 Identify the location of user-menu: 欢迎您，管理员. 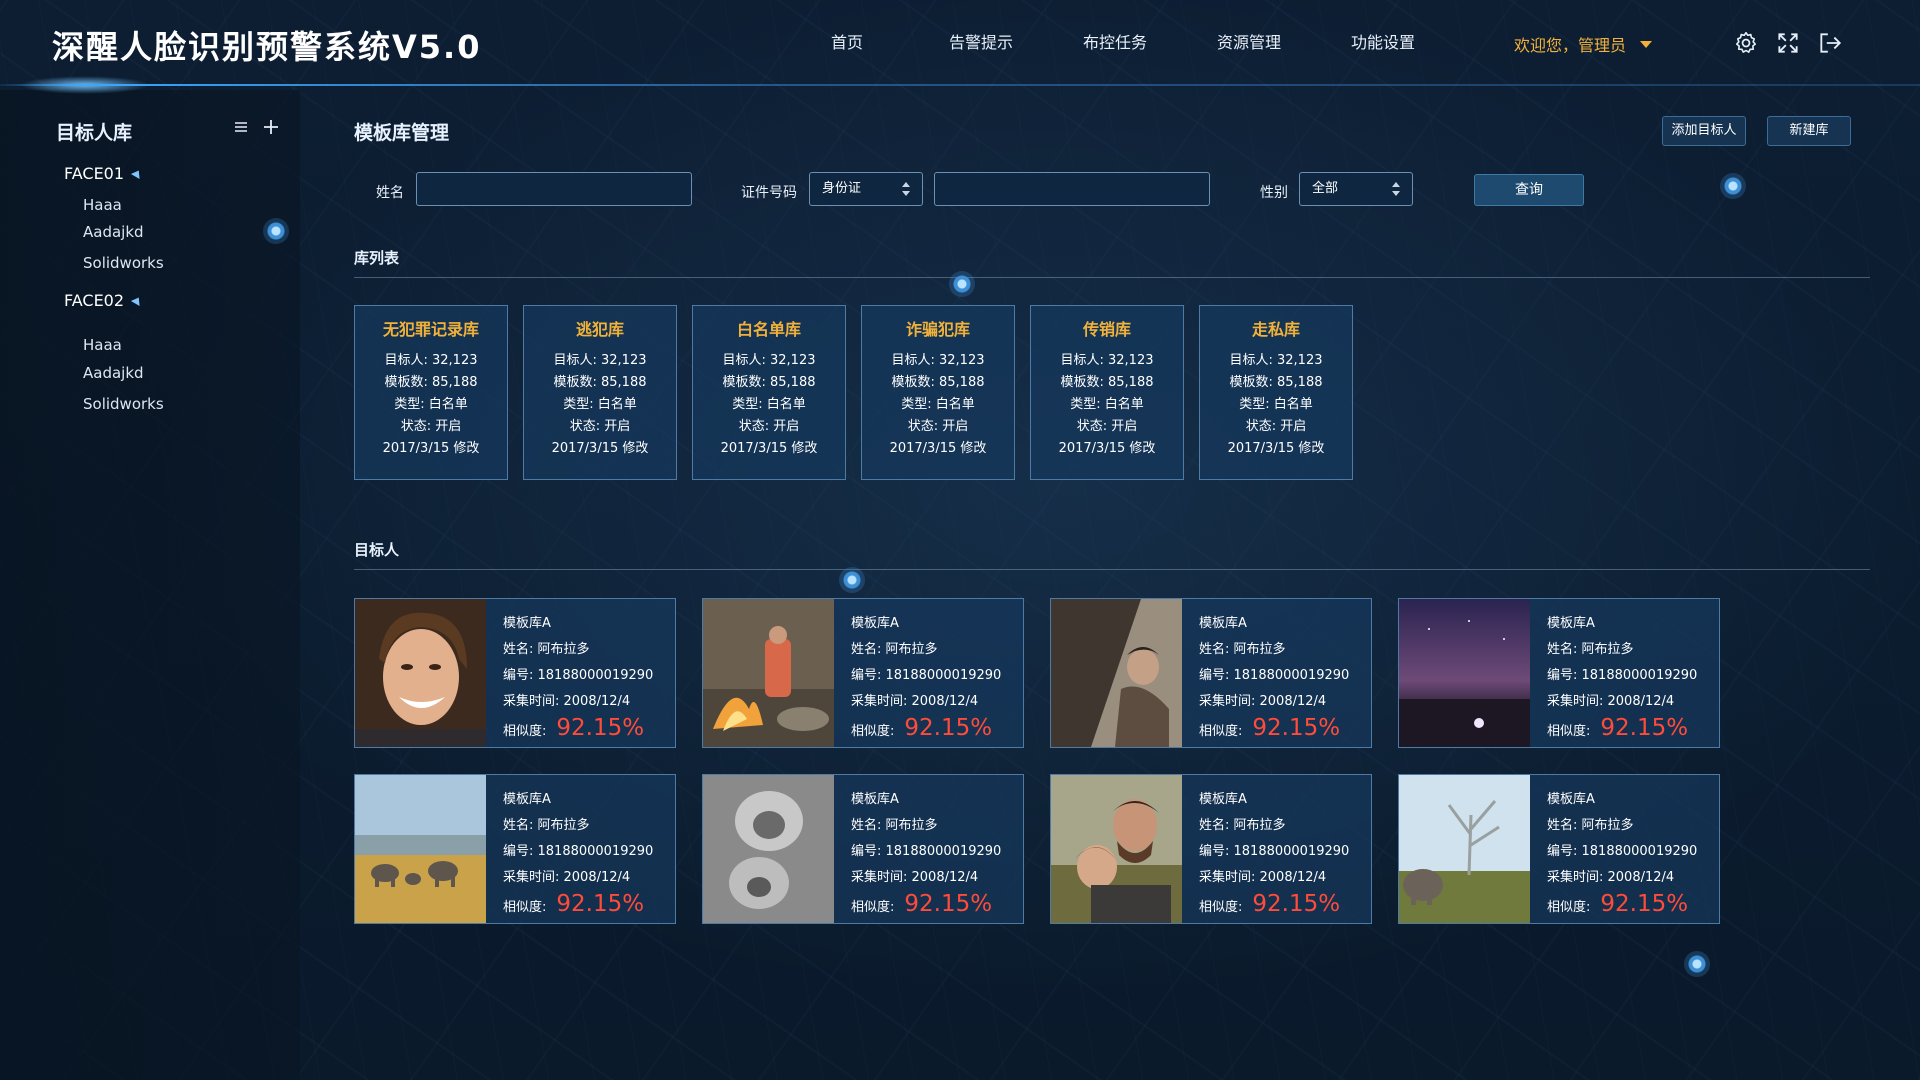
(1583, 44).